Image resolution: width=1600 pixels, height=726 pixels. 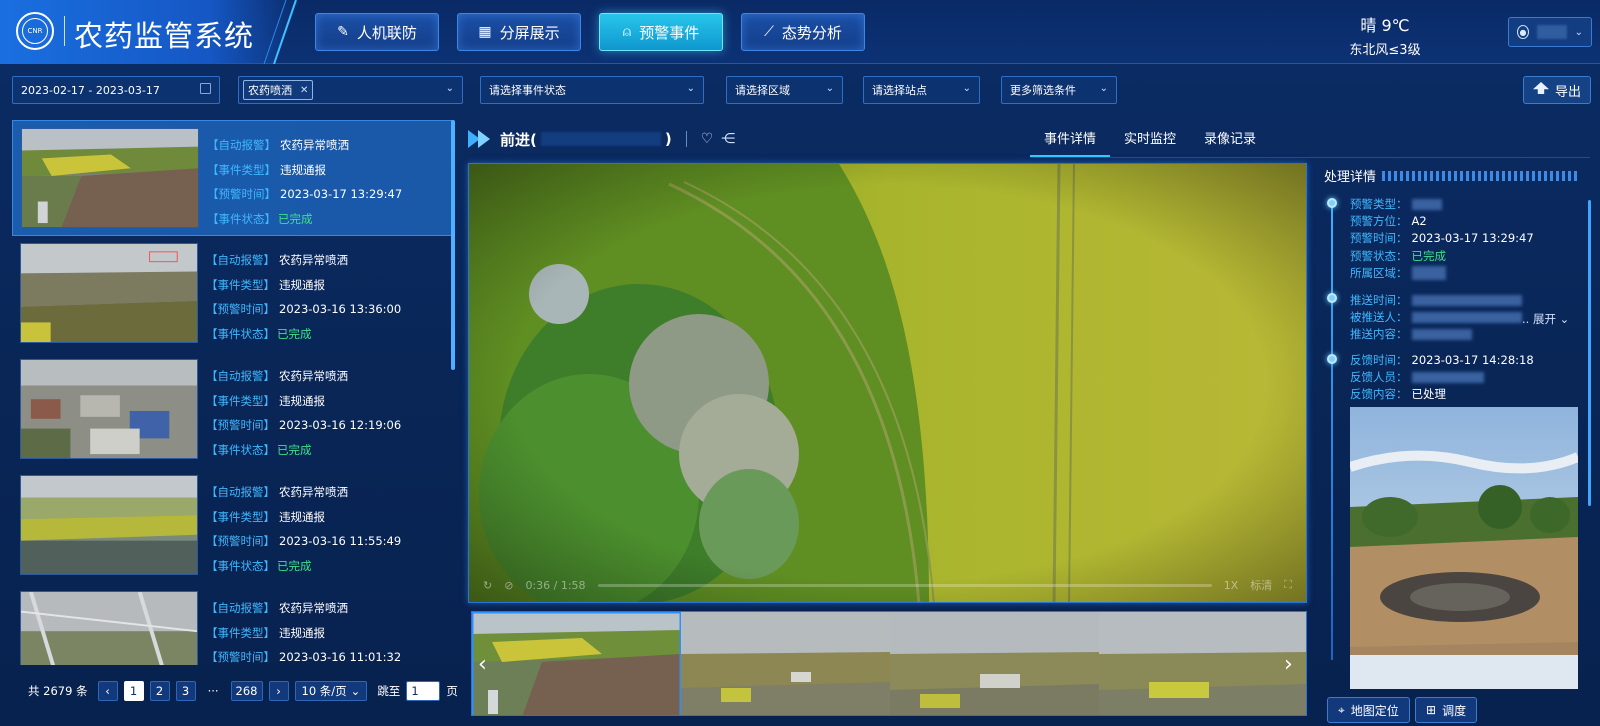 I want to click on site-select: 请选择站点 ⌄, so click(x=921, y=90).